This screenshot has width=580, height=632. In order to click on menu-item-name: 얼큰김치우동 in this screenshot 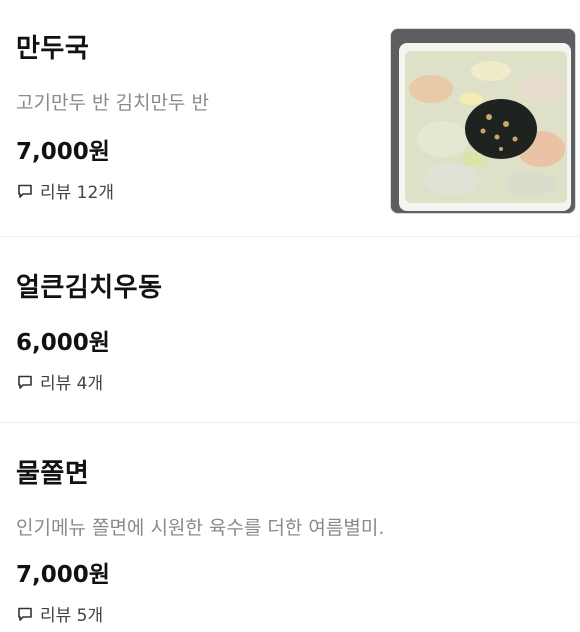, I will do `click(89, 288)`.